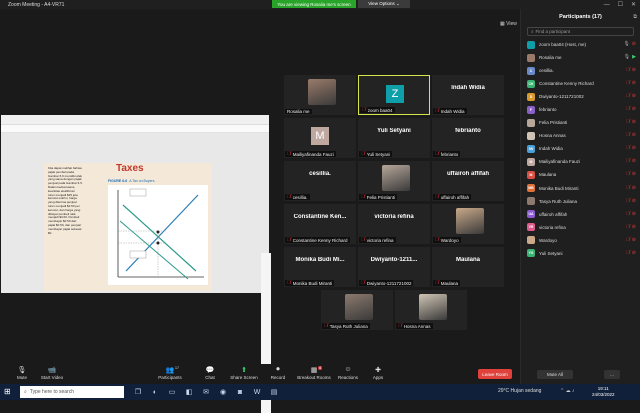  Describe the element at coordinates (257, 392) in the screenshot. I see `word-icon: W` at that location.